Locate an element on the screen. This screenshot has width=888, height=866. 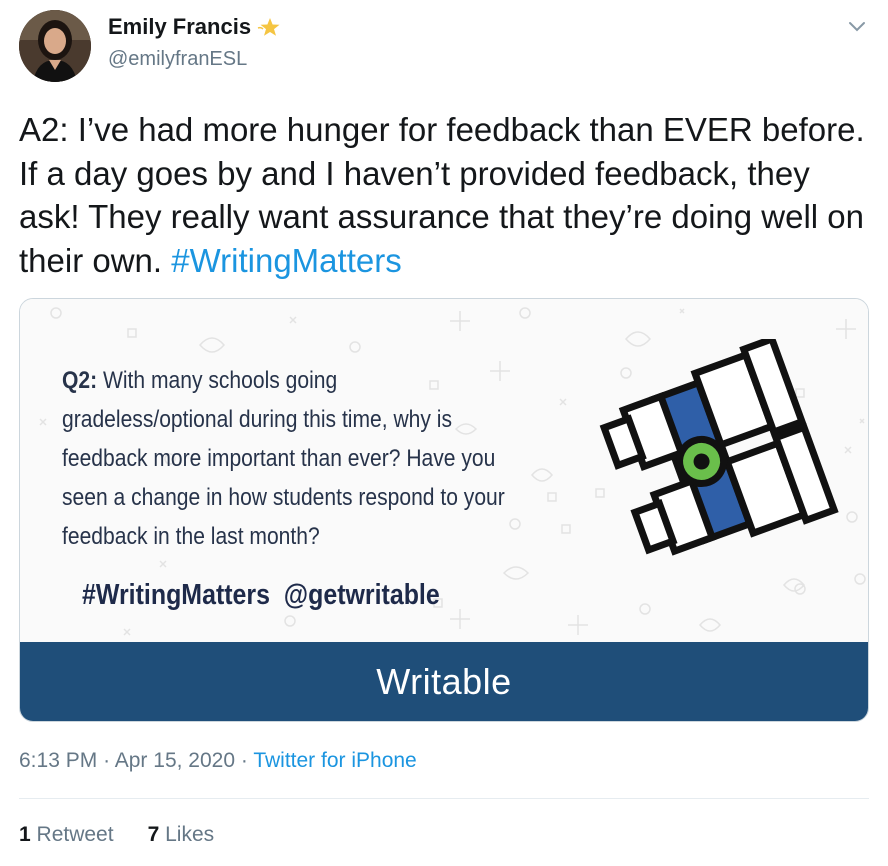
retweets-label: Retweet is located at coordinates (75, 834).